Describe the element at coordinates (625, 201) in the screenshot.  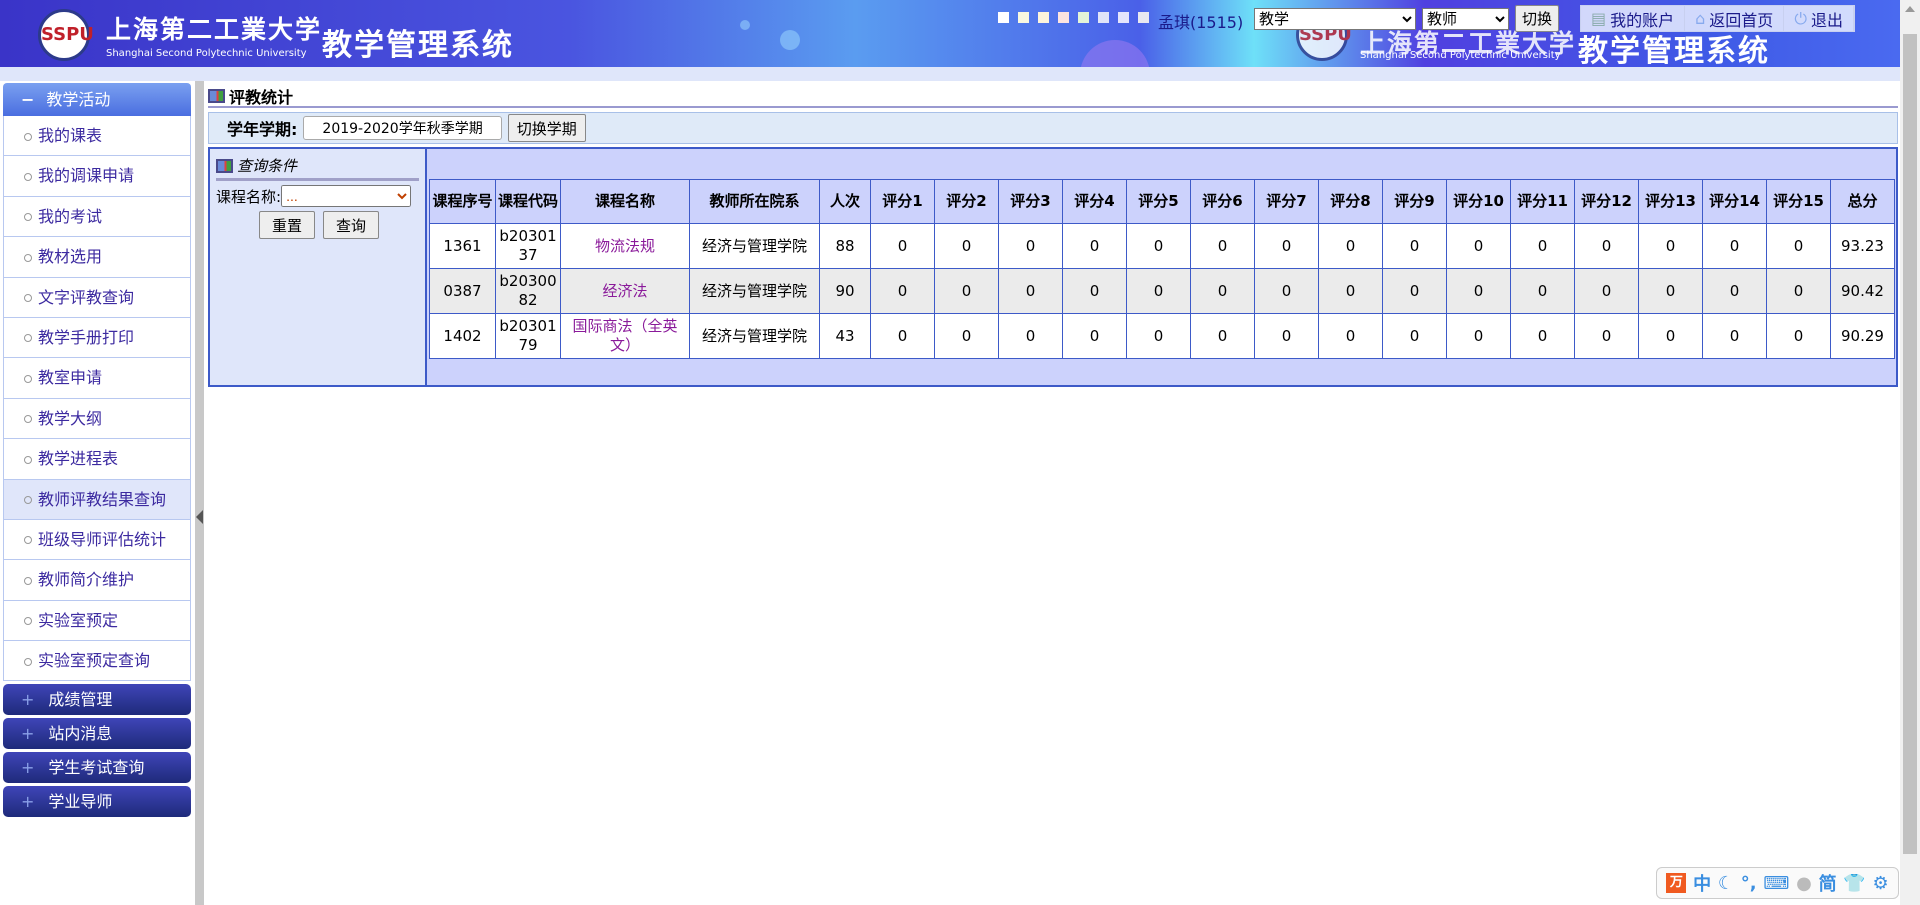
I see `column-header: 课程名称` at that location.